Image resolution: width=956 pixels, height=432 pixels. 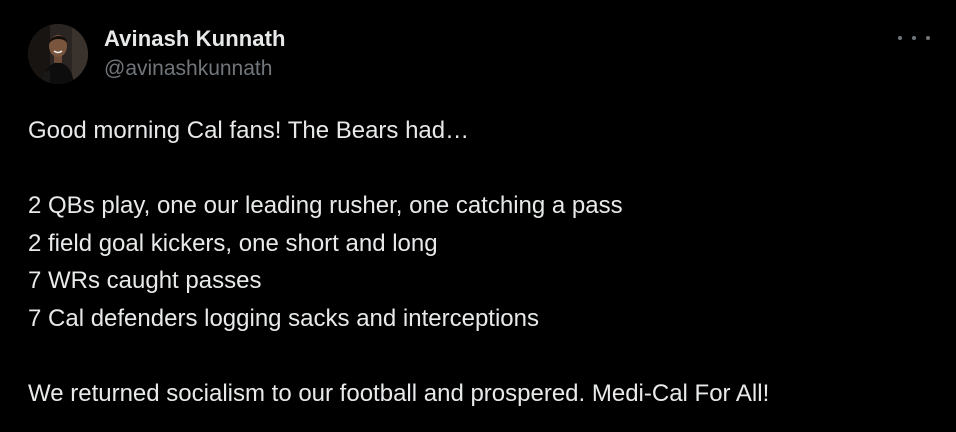 What do you see at coordinates (195, 69) in the screenshot?
I see `author-handle: @avinashkunnath` at bounding box center [195, 69].